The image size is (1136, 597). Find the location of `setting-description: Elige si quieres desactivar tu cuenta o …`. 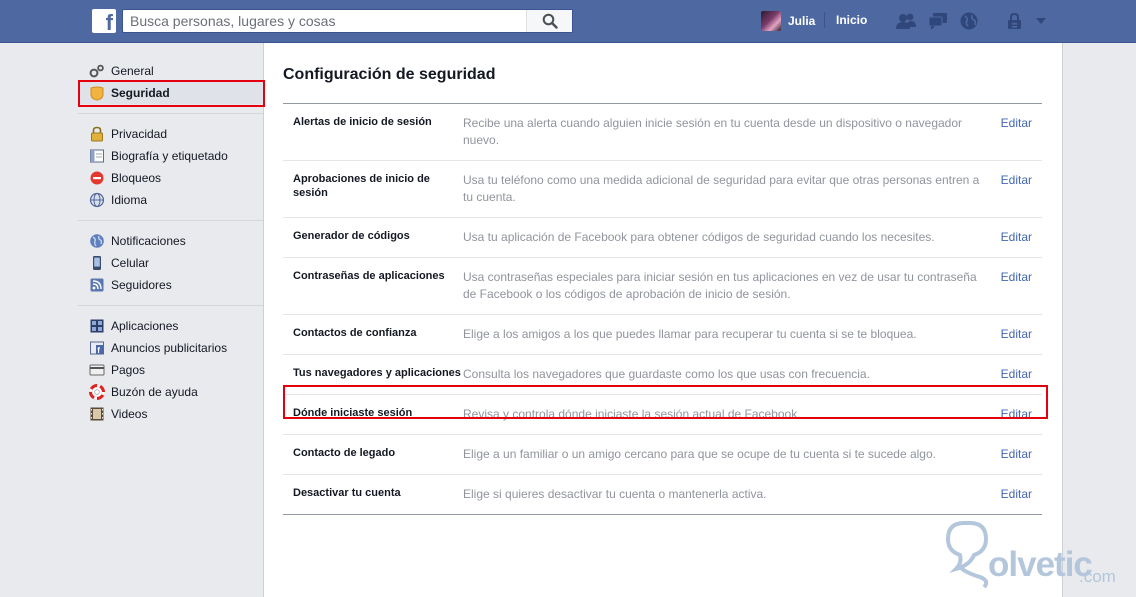

setting-description: Elige si quieres desactivar tu cuenta o … is located at coordinates (615, 494).